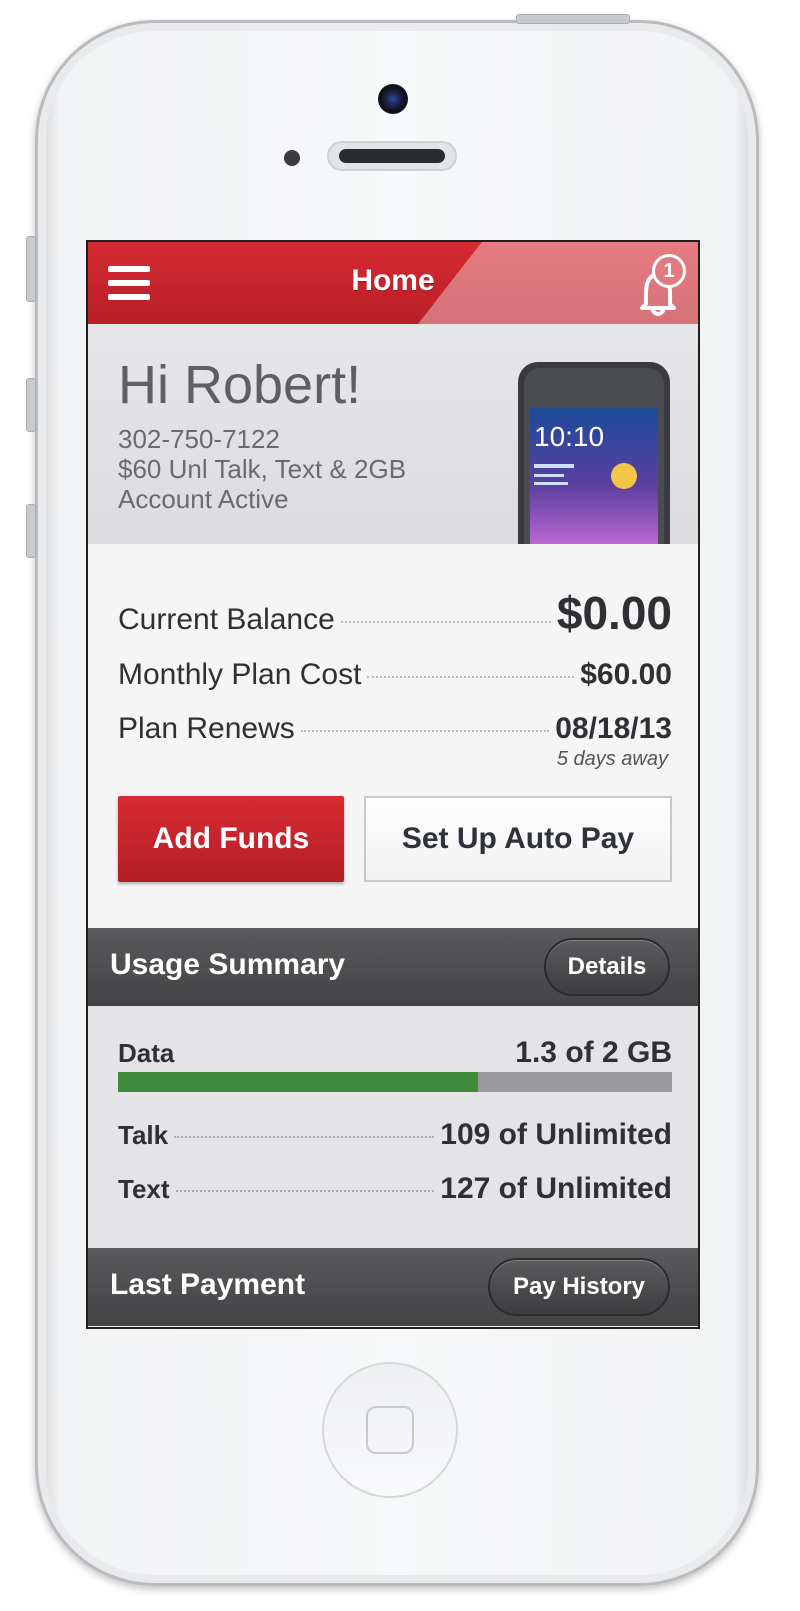 This screenshot has width=800, height=1611. What do you see at coordinates (395, 613) in the screenshot?
I see `current-balance-row: Current Balance $0.00` at bounding box center [395, 613].